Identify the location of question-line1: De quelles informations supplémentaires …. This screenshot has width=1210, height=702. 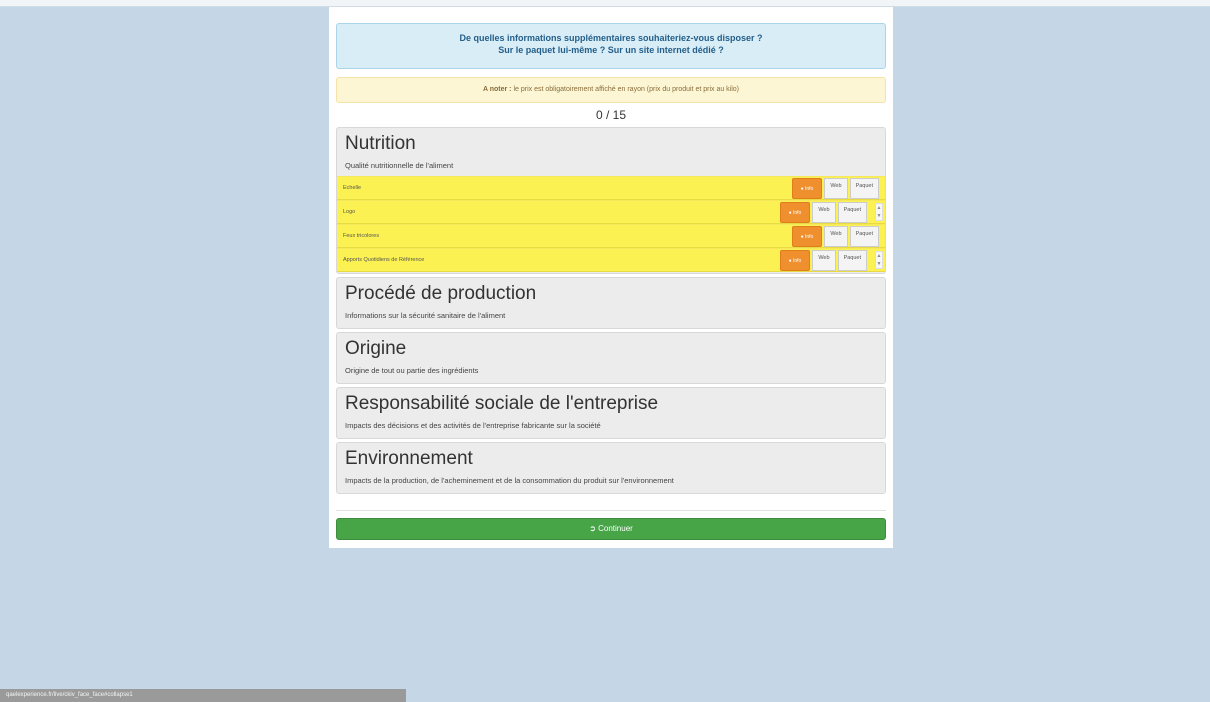
(611, 38).